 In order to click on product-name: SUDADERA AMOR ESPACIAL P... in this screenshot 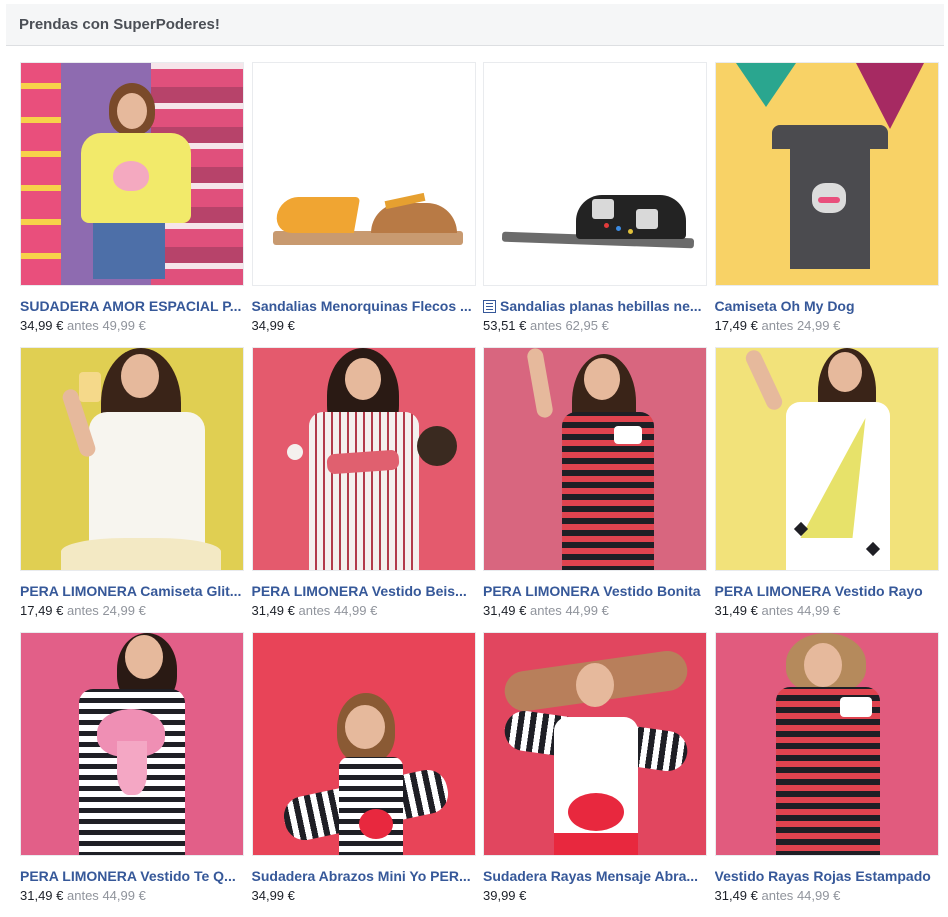, I will do `click(131, 306)`.